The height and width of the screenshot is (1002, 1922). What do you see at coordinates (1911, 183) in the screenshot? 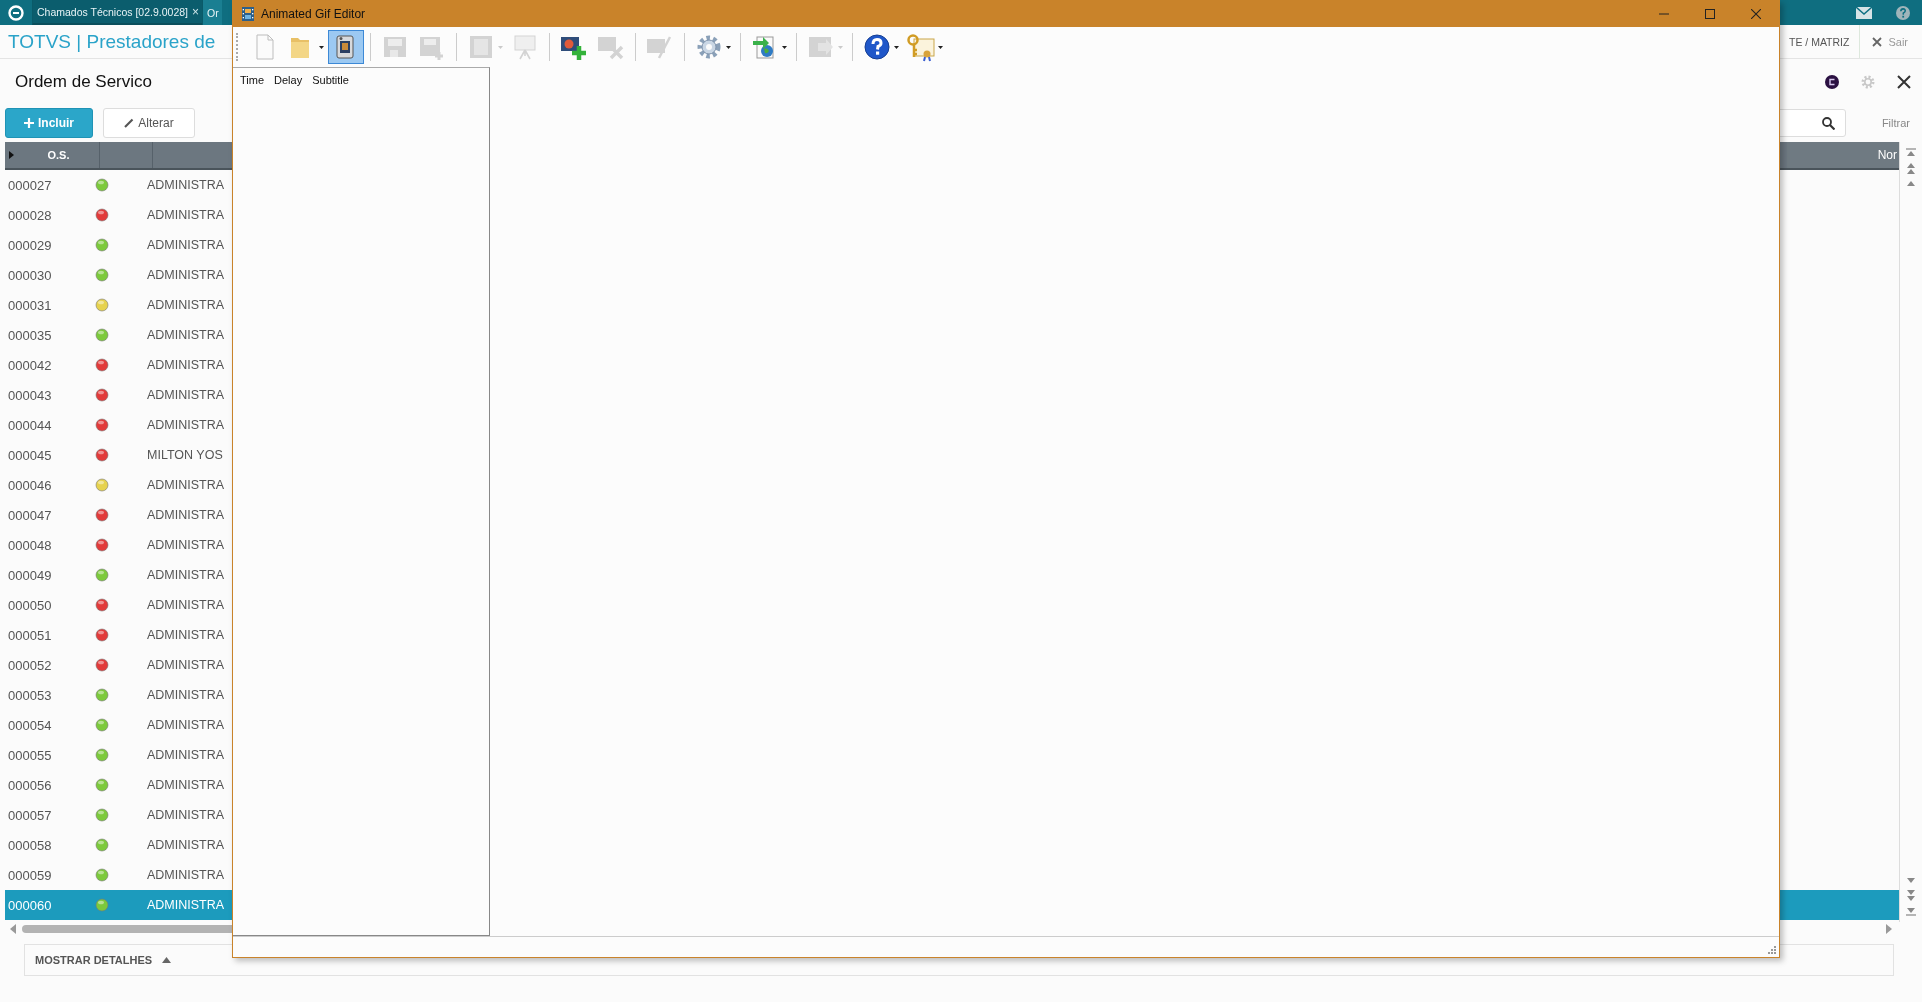
I see `scroll-up-icon` at bounding box center [1911, 183].